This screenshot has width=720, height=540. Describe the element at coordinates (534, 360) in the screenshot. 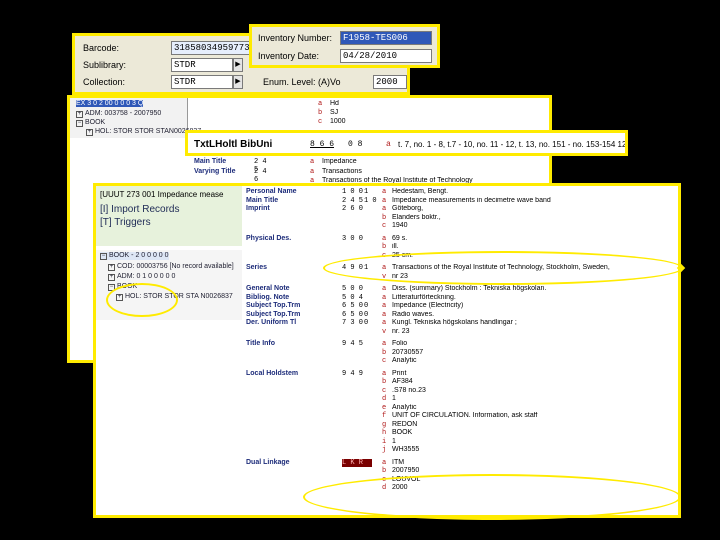

I see `subfield-value-10-2: Analytic` at that location.